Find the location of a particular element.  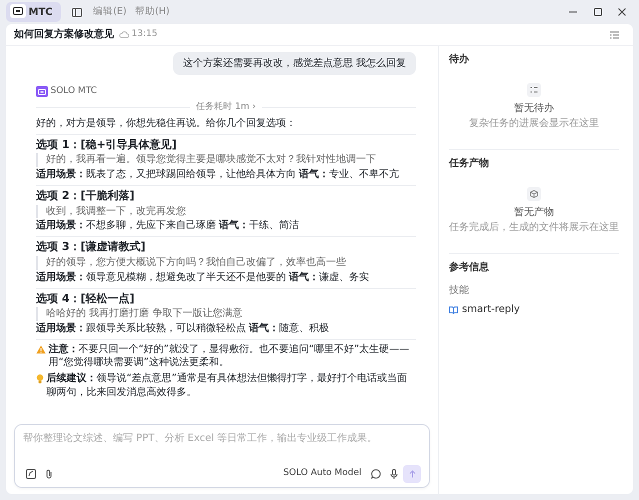

message-input: 帮你整理论文综述、编写 PPT、分析 Excel 等日常工作，输出专业级工作成果。 is located at coordinates (222, 438).